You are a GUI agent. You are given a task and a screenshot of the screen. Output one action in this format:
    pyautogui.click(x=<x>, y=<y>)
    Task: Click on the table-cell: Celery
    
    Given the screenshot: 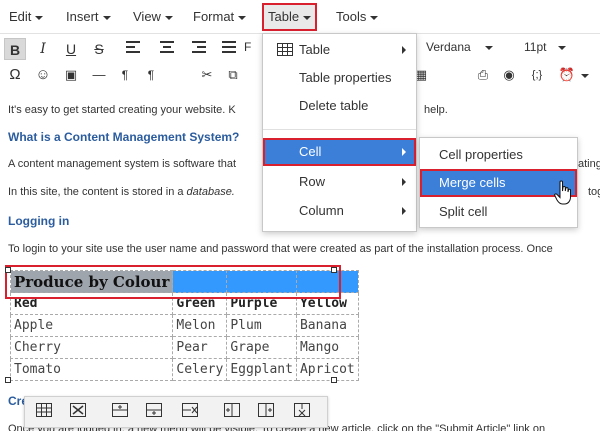 What is the action you would take?
    pyautogui.click(x=200, y=369)
    